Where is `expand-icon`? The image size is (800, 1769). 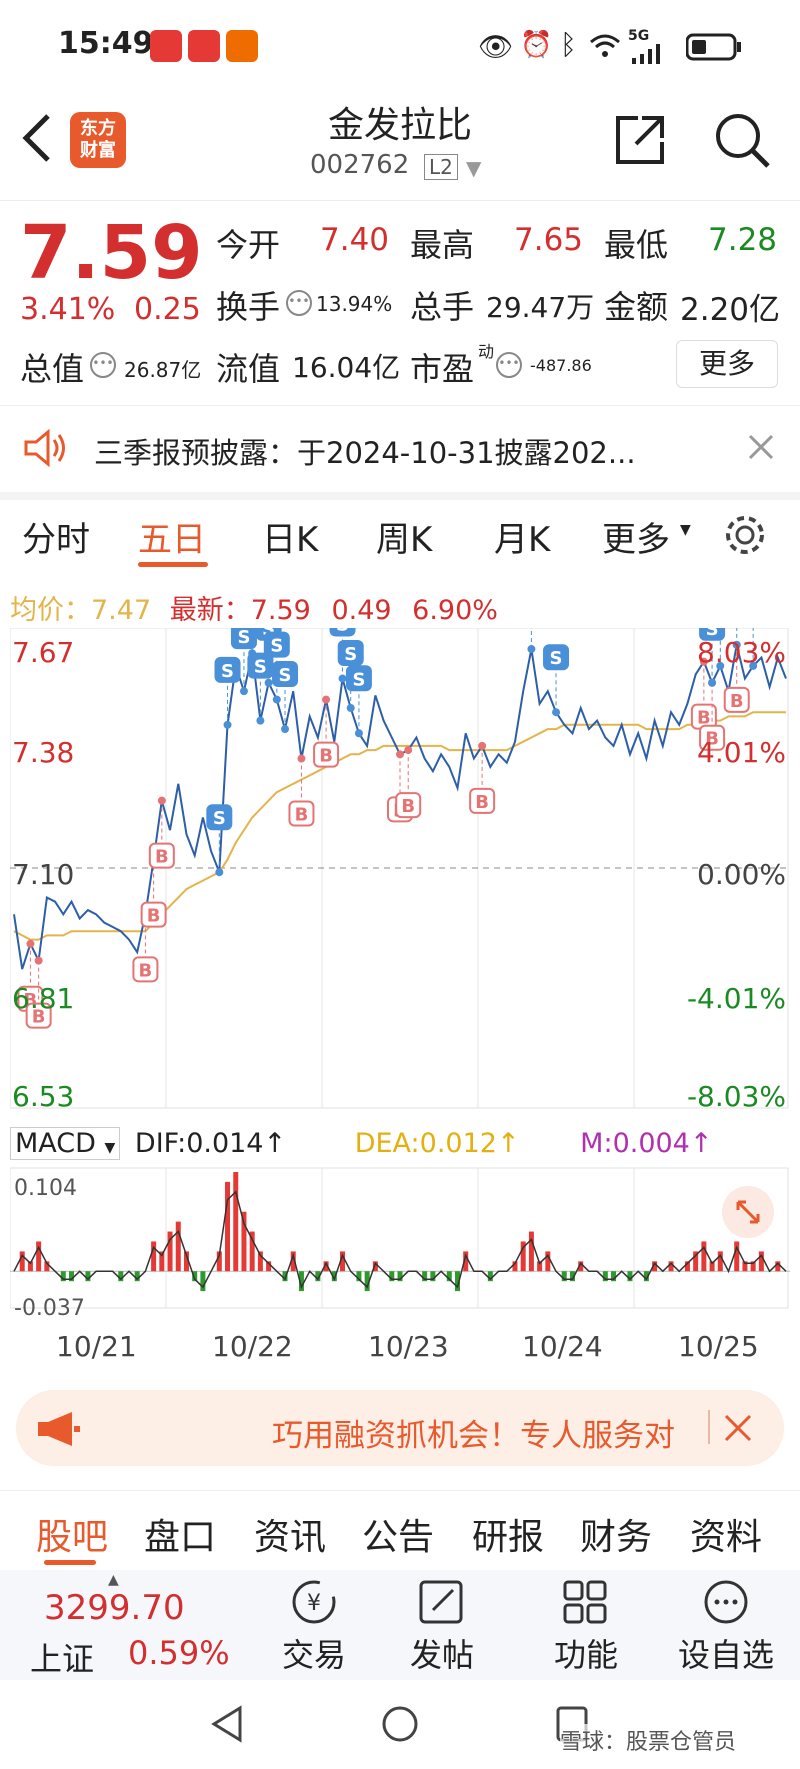
expand-icon is located at coordinates (748, 1212).